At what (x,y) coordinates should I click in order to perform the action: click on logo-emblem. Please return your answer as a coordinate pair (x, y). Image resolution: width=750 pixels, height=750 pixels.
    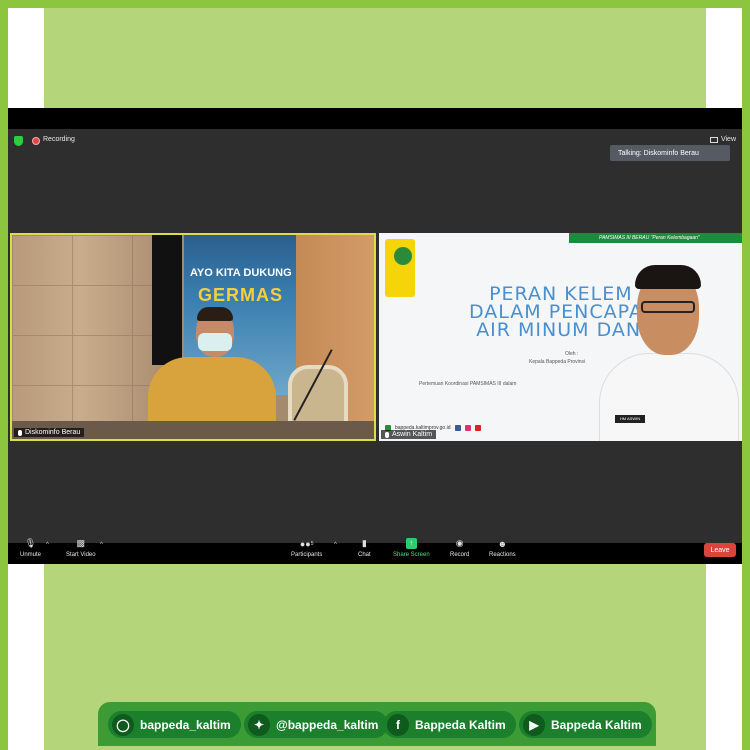
    Looking at the image, I should click on (403, 256).